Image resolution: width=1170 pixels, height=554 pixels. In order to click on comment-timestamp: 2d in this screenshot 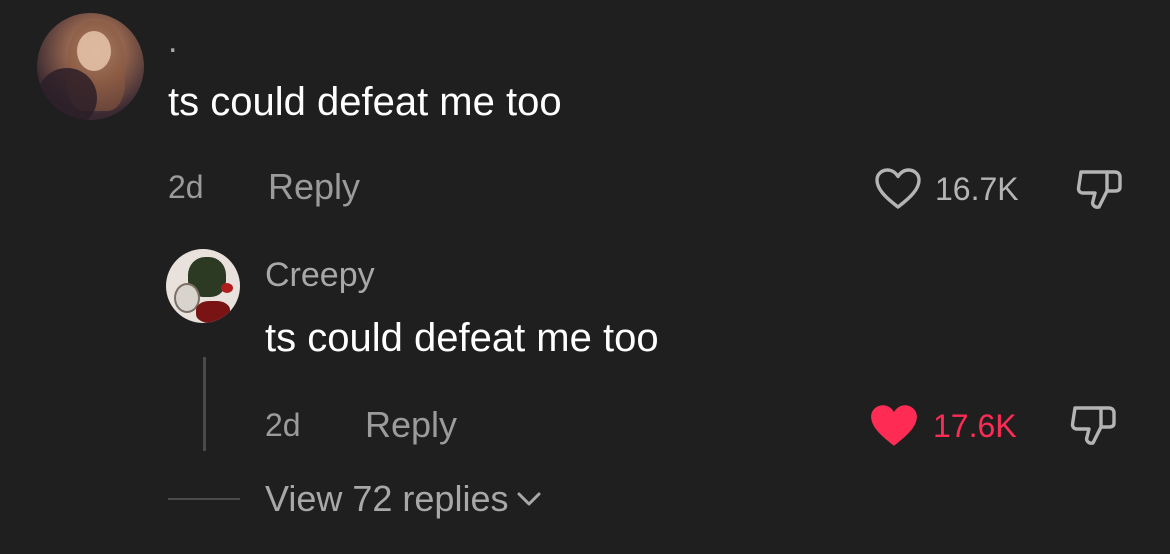, I will do `click(186, 187)`.